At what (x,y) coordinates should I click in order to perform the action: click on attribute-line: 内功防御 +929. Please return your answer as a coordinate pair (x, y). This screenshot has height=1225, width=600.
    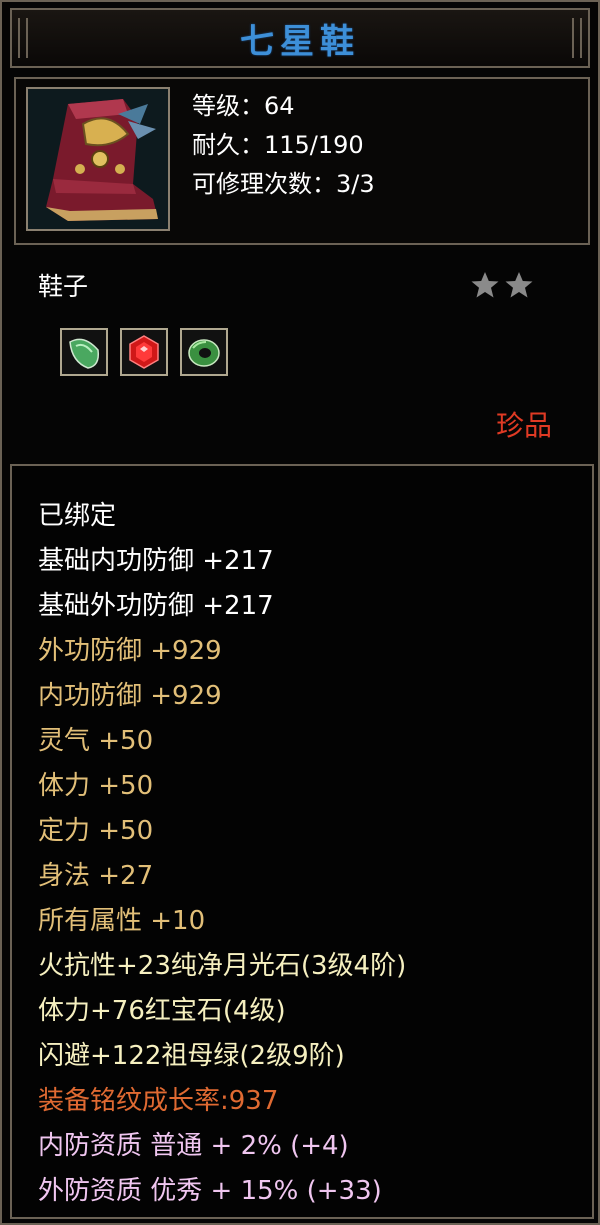
    Looking at the image, I should click on (130, 696).